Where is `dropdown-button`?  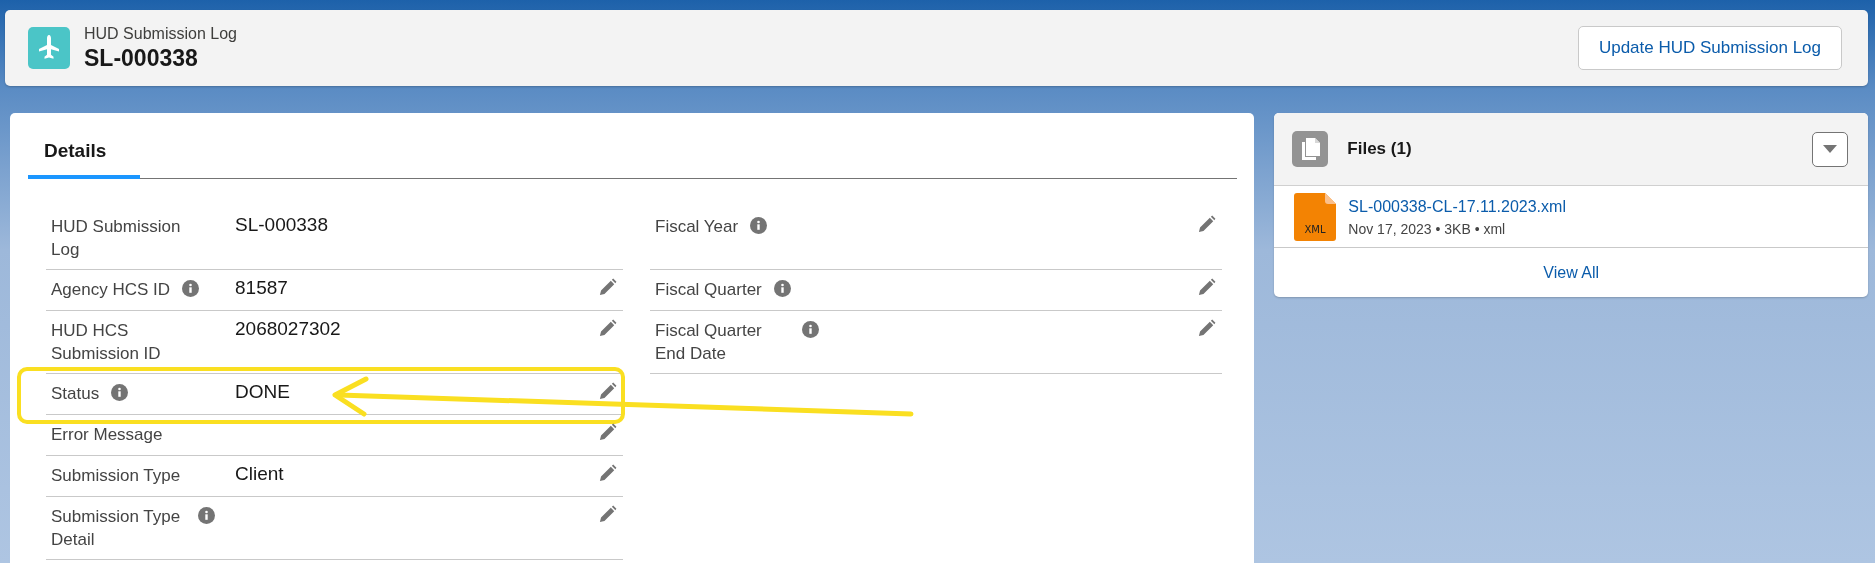
dropdown-button is located at coordinates (1830, 149).